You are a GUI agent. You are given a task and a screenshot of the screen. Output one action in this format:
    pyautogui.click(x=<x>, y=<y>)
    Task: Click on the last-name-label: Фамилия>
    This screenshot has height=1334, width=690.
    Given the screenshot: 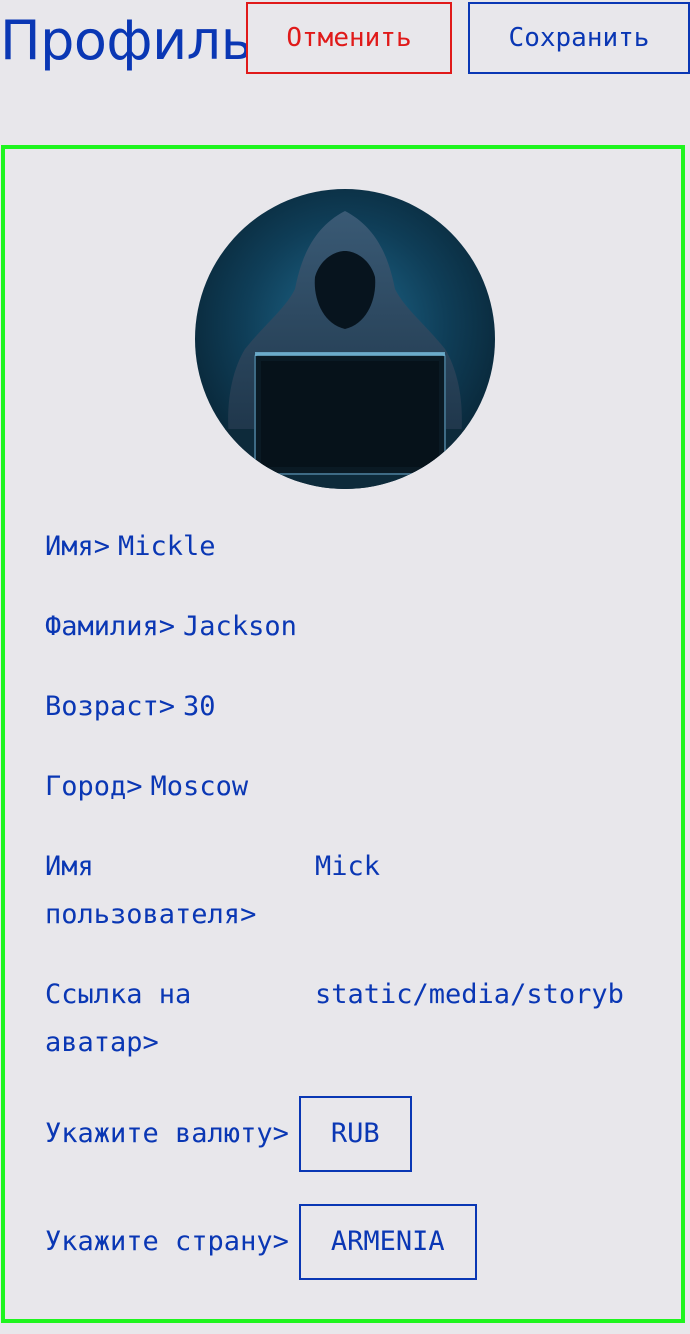 What is the action you would take?
    pyautogui.click(x=110, y=626)
    